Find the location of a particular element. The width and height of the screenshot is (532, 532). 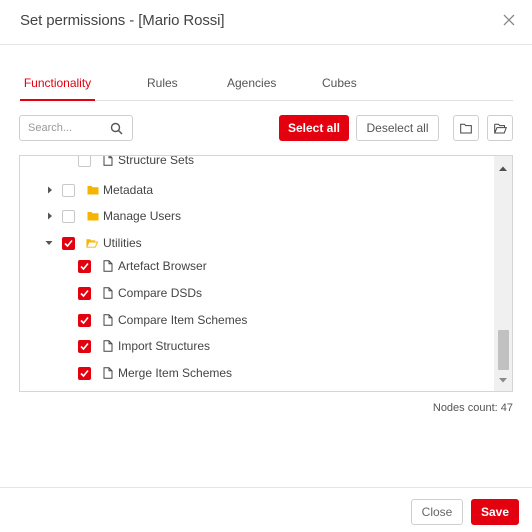

deselect-all-button: Deselect all is located at coordinates (397, 128).